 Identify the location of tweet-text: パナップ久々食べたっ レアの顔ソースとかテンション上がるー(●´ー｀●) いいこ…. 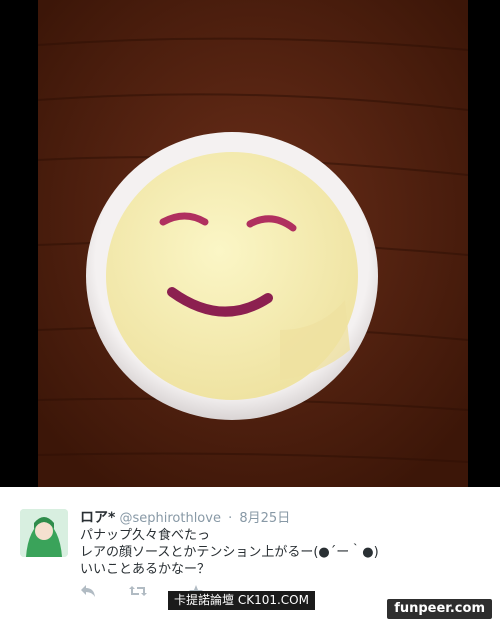
(229, 552).